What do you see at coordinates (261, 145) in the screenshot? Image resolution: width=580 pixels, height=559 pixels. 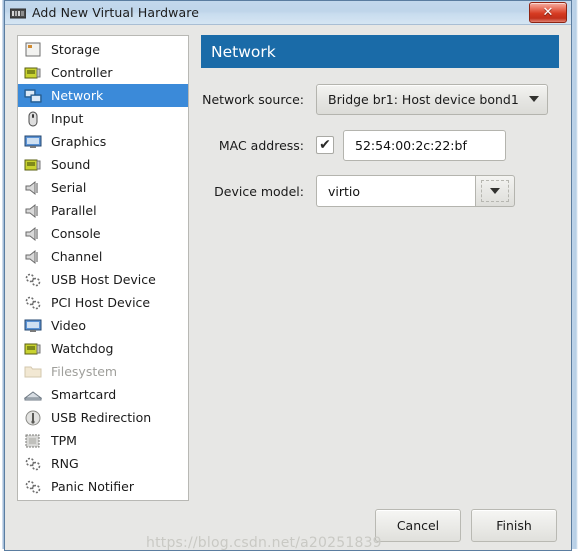 I see `mac-address-label: MAC address:` at bounding box center [261, 145].